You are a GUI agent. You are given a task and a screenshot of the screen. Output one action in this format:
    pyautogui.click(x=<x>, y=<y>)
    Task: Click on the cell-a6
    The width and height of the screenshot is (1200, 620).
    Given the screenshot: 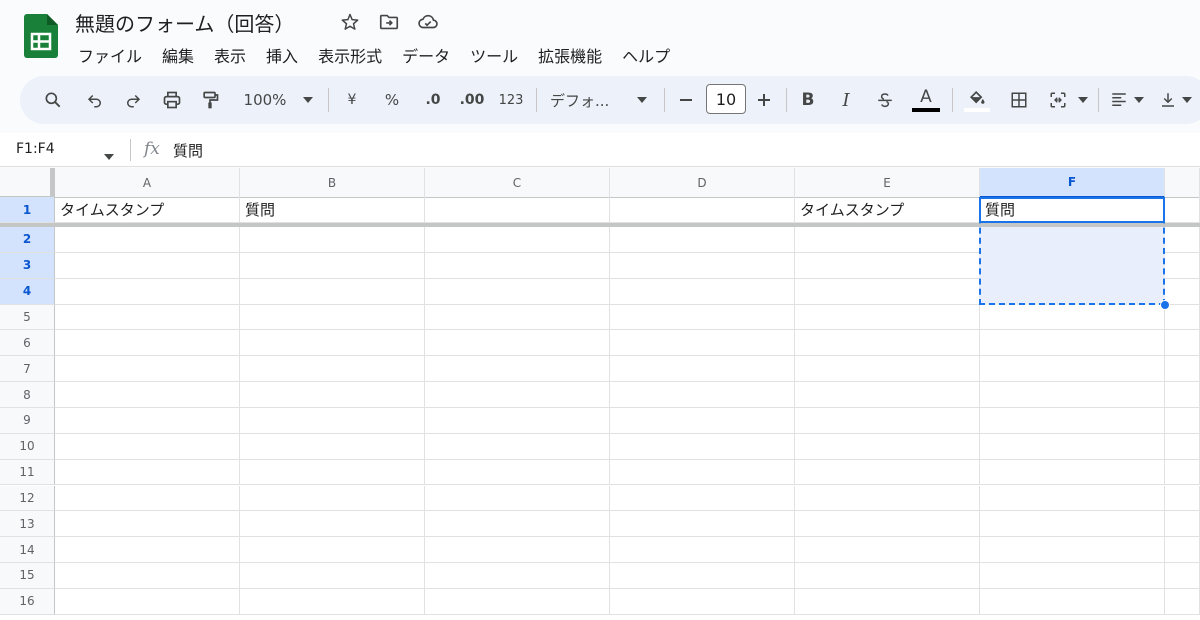 What is the action you would take?
    pyautogui.click(x=147, y=343)
    